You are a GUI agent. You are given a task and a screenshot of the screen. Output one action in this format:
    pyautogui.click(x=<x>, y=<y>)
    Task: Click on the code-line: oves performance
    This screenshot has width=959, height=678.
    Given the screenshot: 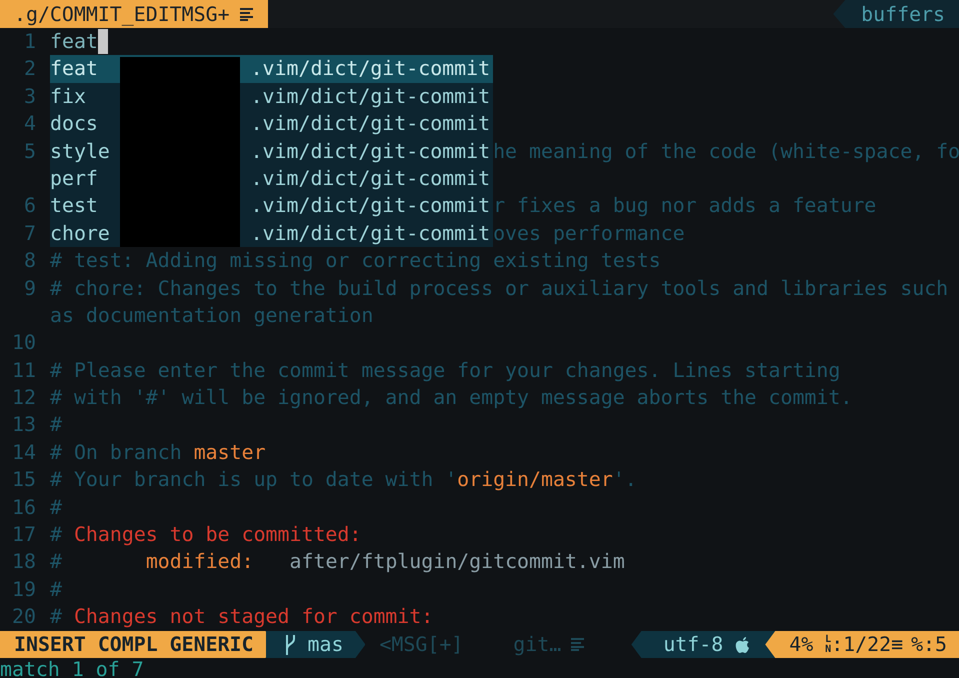 What is the action you would take?
    pyautogui.click(x=589, y=233)
    